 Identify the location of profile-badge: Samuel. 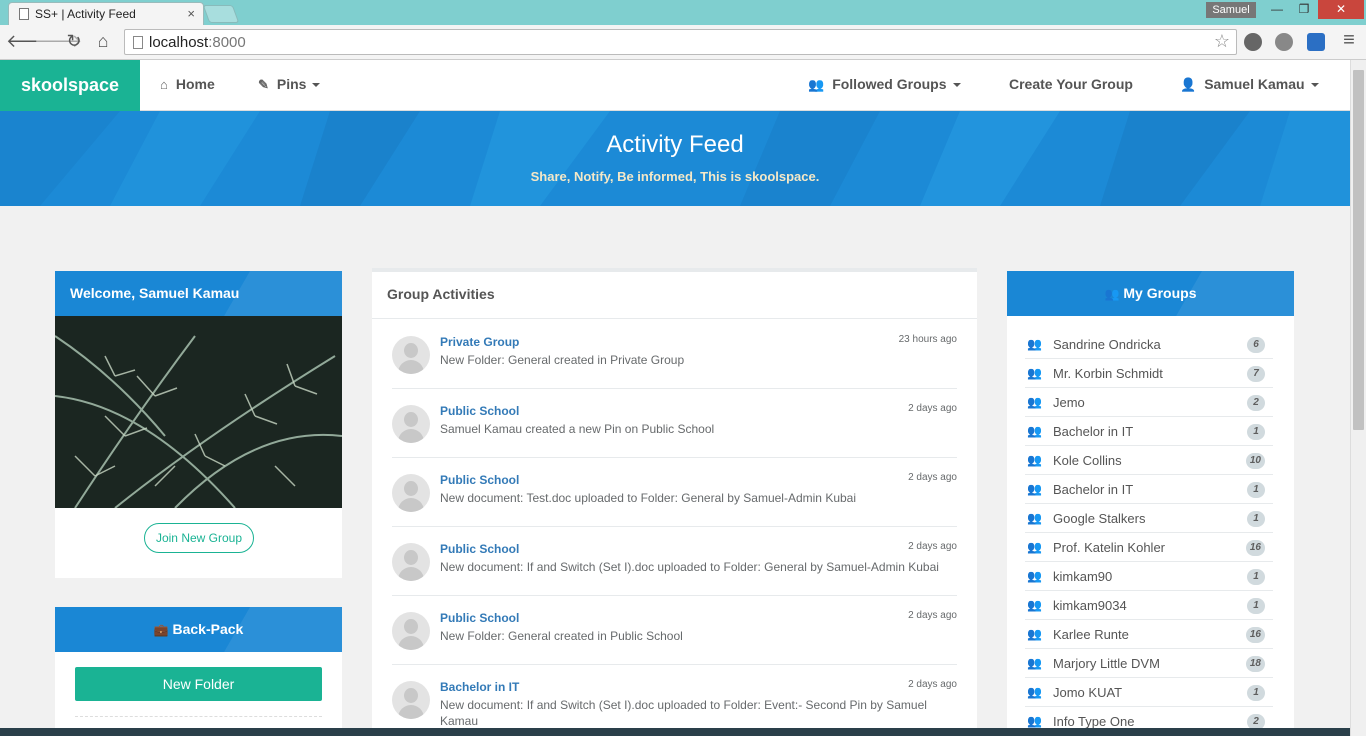
(1231, 10).